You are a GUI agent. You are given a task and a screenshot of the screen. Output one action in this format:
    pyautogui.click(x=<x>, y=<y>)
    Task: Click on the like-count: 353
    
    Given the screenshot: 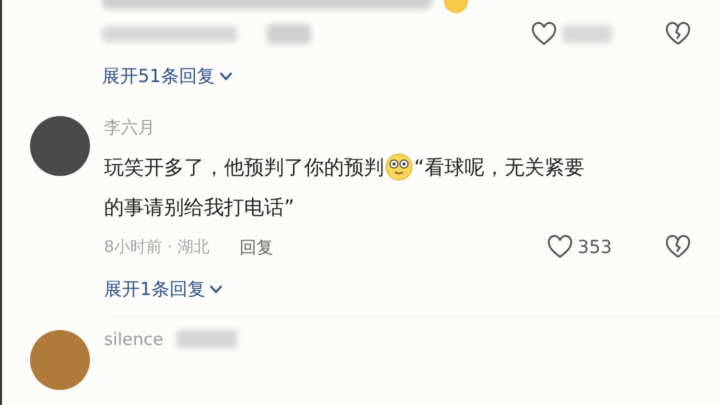 What is the action you would take?
    pyautogui.click(x=595, y=247)
    